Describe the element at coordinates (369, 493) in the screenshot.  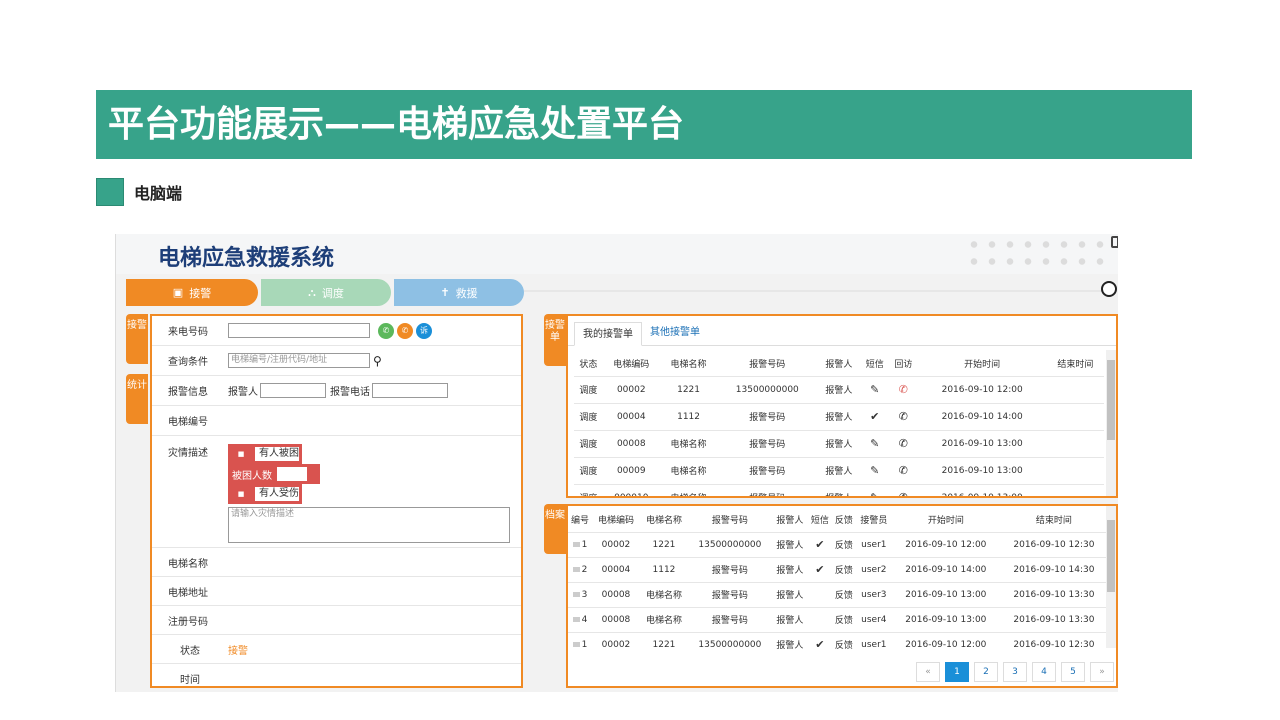
I see `disaster-options: ■ 有人被困 被困人数 ■ 有人受伤 请输入灾情描述` at that location.